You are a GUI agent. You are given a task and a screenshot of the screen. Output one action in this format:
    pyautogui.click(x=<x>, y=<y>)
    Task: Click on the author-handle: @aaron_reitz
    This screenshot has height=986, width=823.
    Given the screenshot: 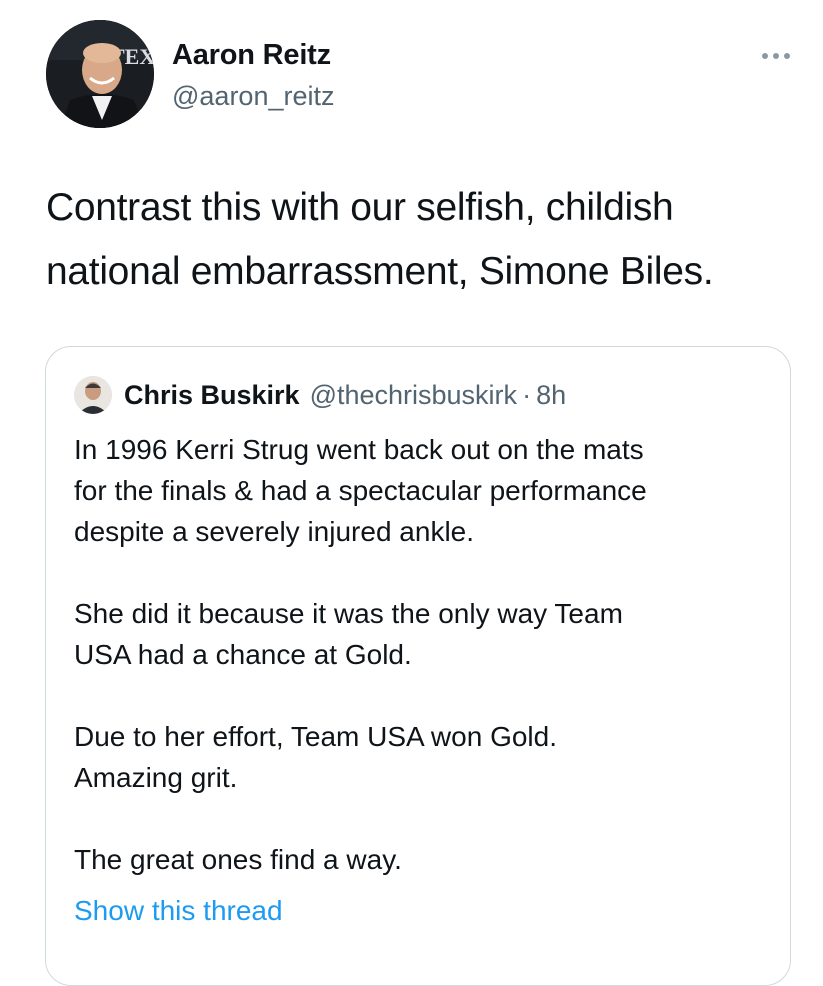 What is the action you would take?
    pyautogui.click(x=253, y=96)
    